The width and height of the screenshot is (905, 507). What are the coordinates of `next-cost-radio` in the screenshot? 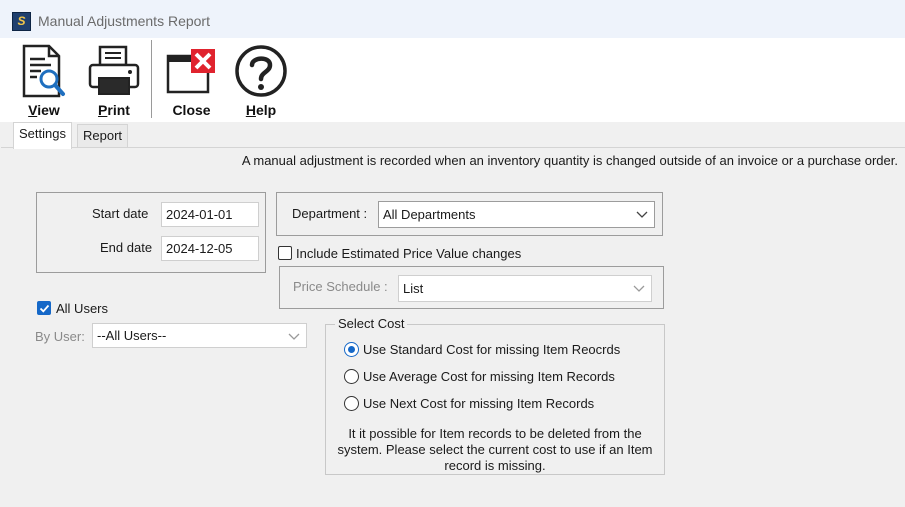 It's located at (351, 403).